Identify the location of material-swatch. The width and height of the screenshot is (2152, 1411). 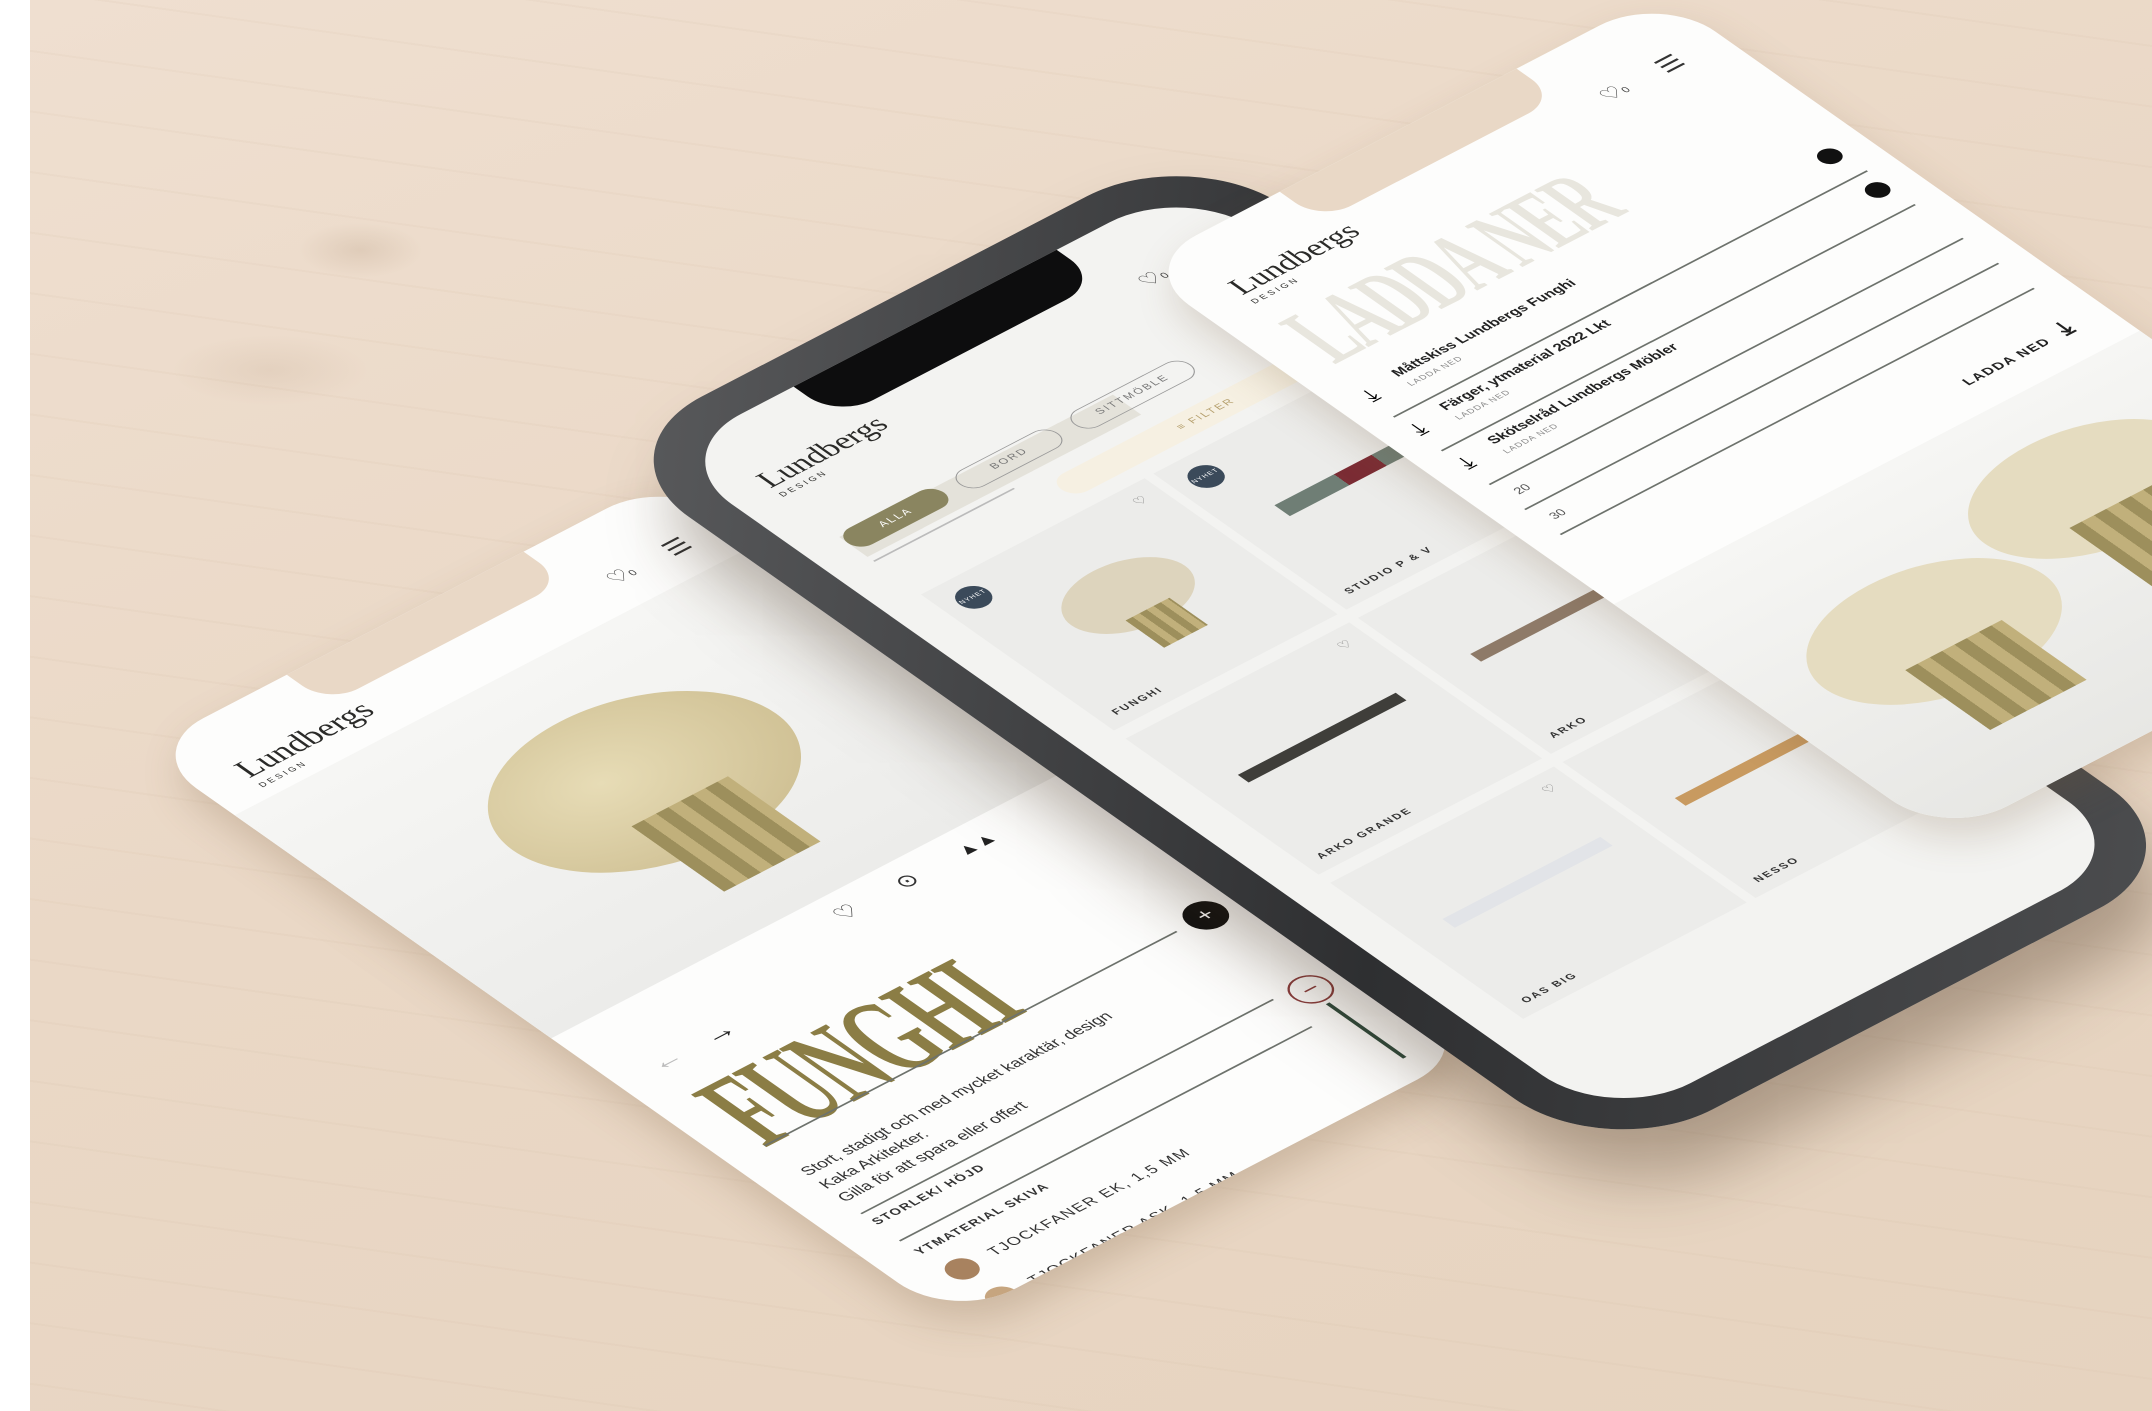
(962, 1268).